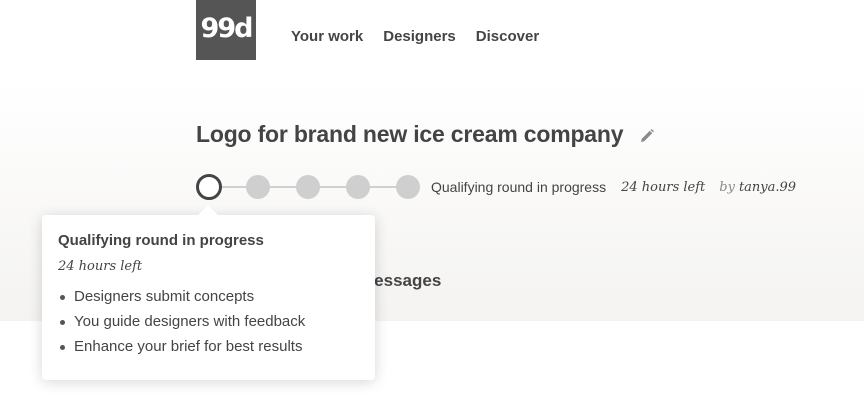 This screenshot has height=396, width=864. I want to click on page-title: Logo for brand new ice cream company, so click(410, 134).